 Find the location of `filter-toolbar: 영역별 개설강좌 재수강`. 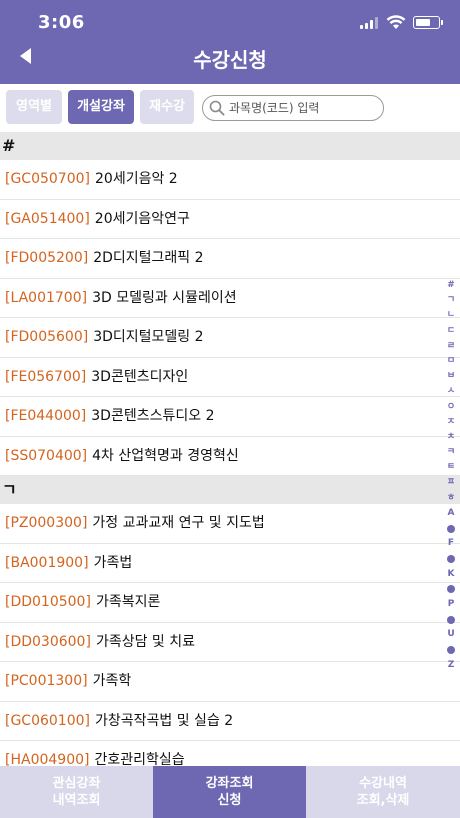

filter-toolbar: 영역별 개설강좌 재수강 is located at coordinates (230, 108).